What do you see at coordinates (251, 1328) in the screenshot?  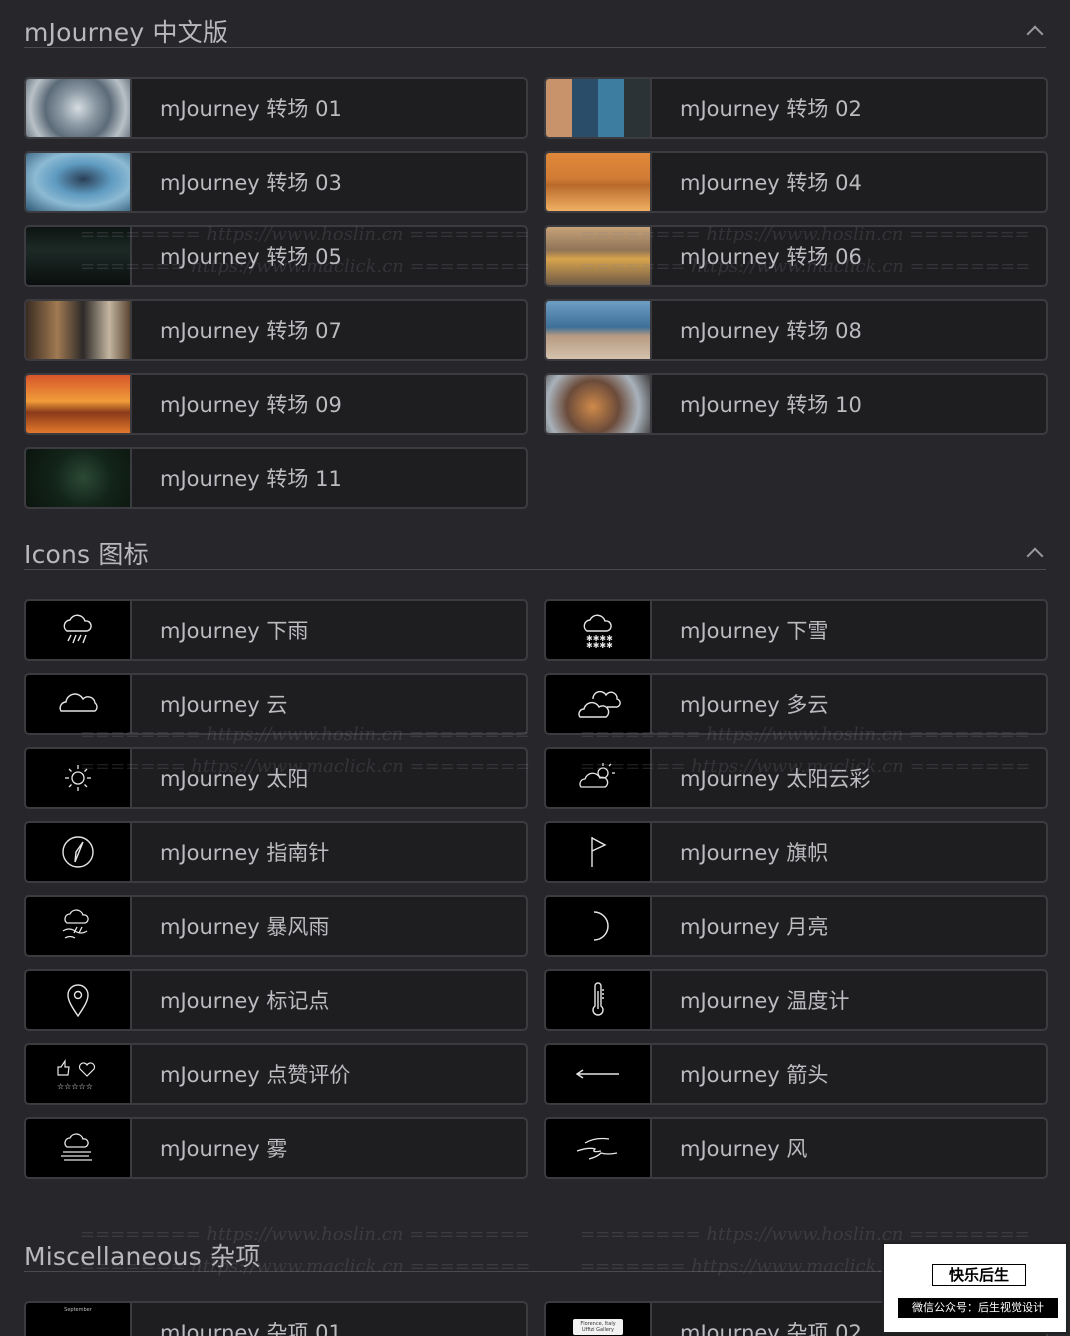 I see `item-label: mJourney 杂项 01` at bounding box center [251, 1328].